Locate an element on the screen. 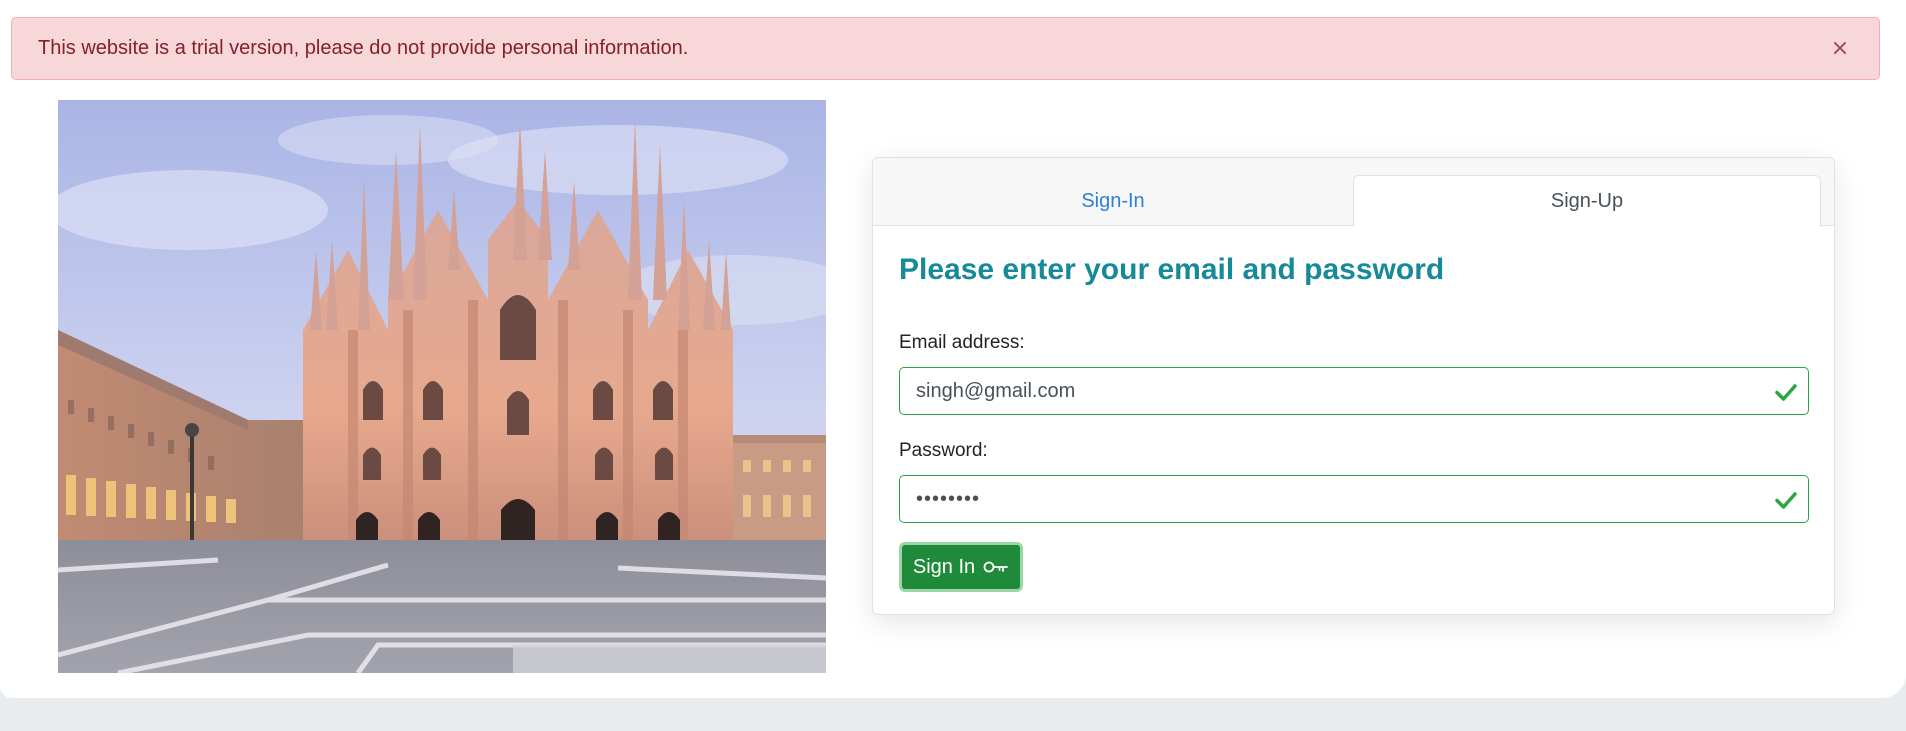  sign-in-button: Sign In is located at coordinates (961, 567).